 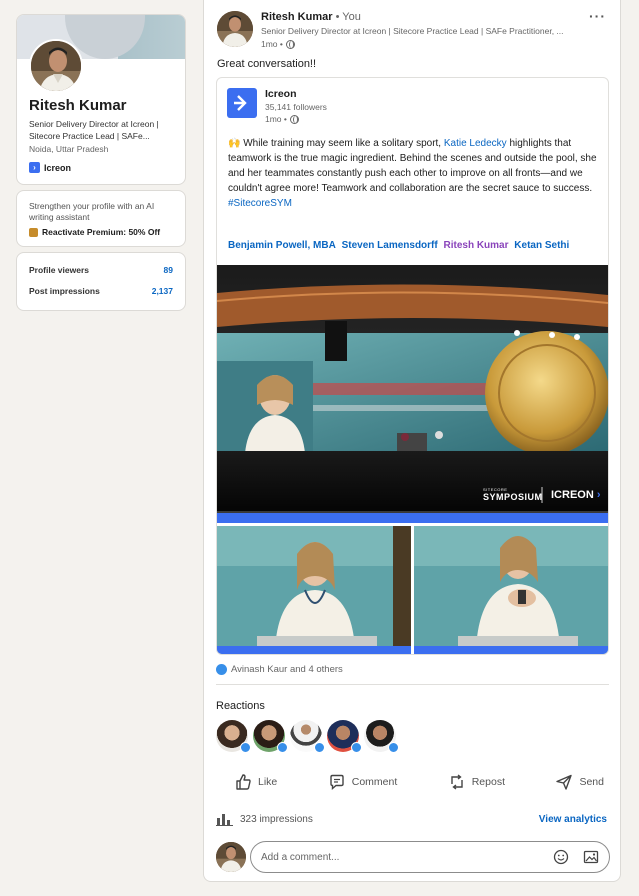 I want to click on like-reaction-icon, so click(x=221, y=669).